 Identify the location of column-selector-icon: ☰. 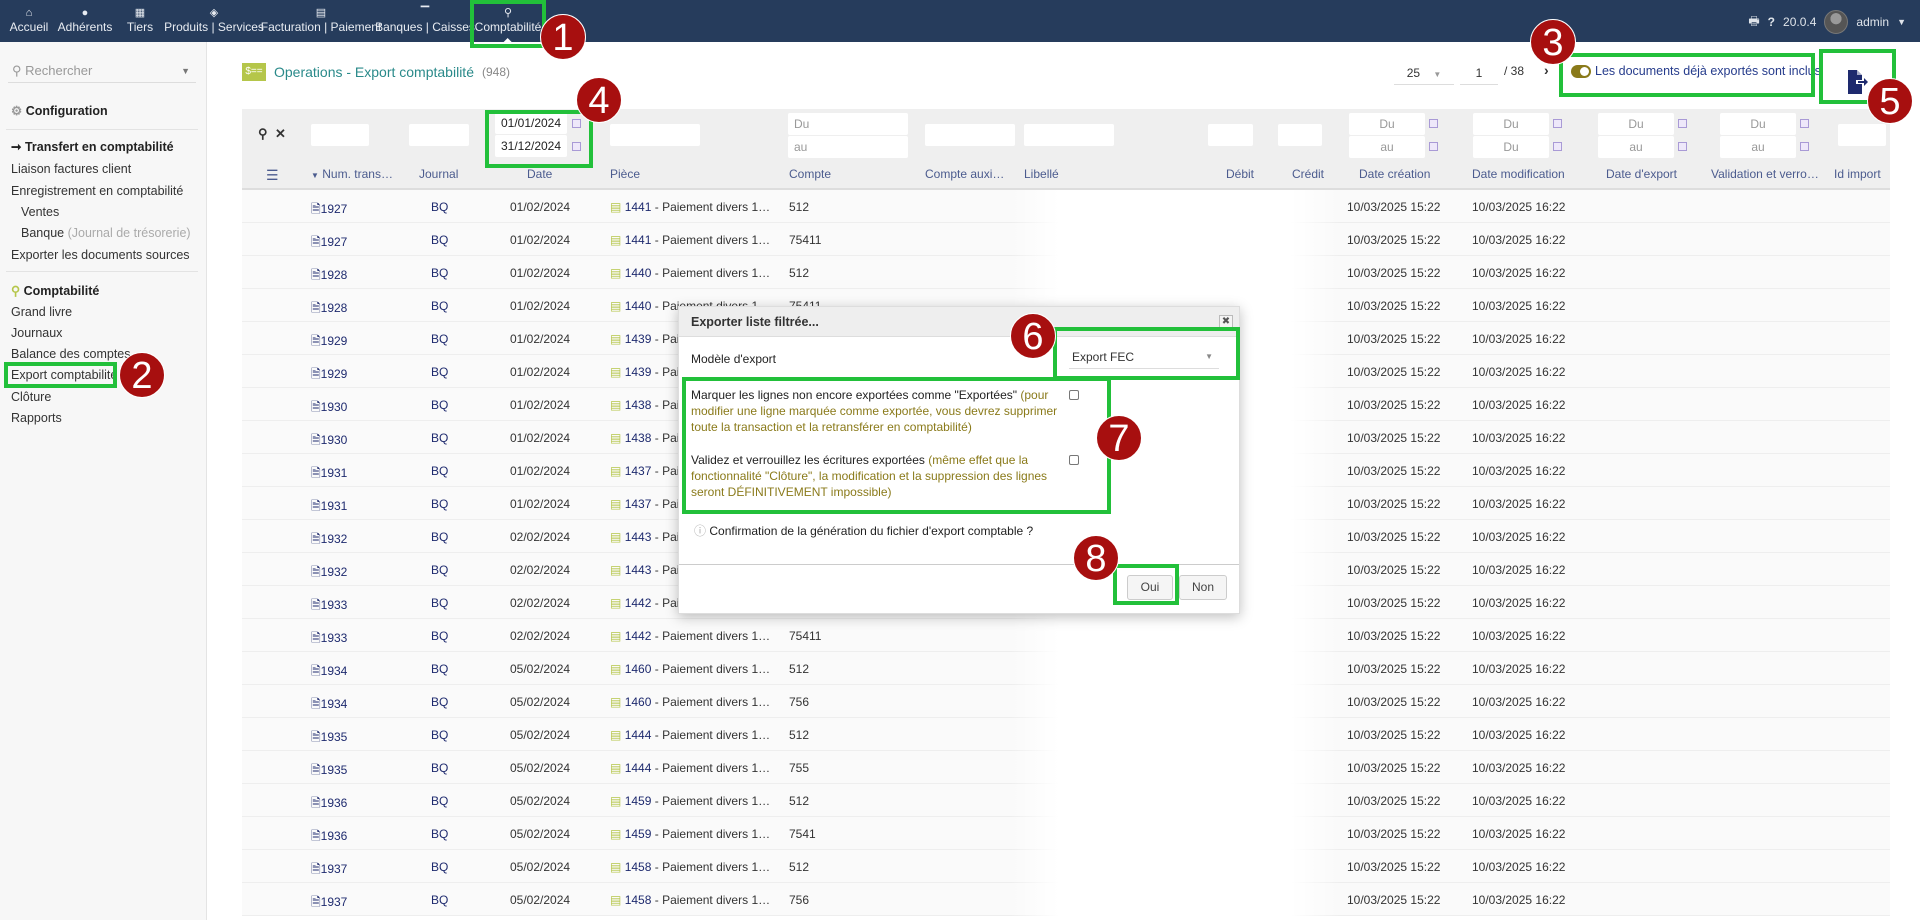
(272, 175).